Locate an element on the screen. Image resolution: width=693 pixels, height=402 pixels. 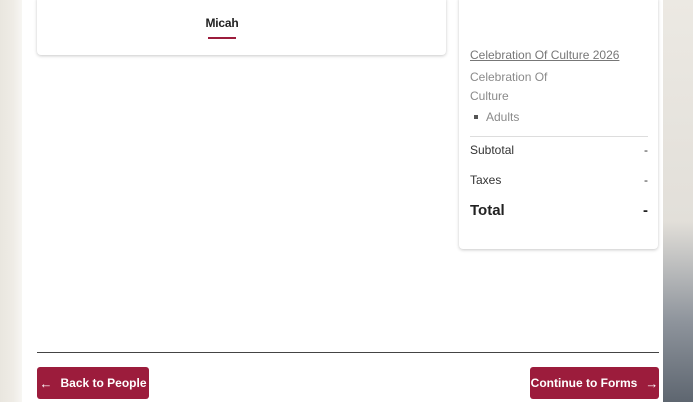
continue-to-forms-button: Continue to Forms → is located at coordinates (594, 383).